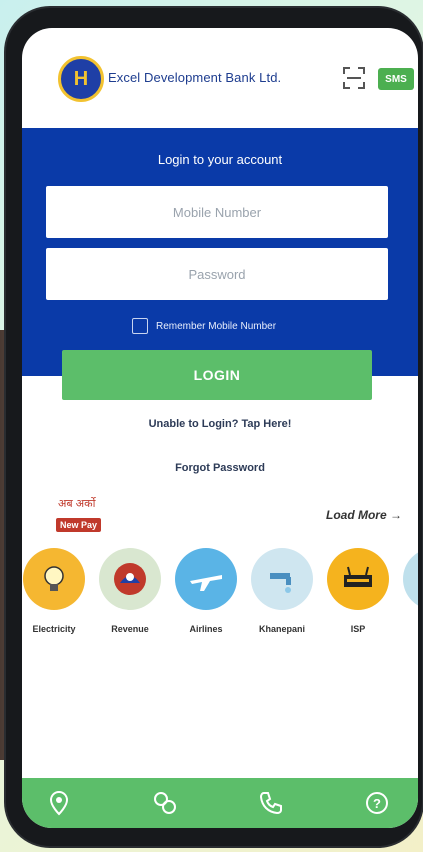 The image size is (423, 852). Describe the element at coordinates (220, 514) in the screenshot. I see `services-header: अब अर्को New Pay Load More →` at that location.